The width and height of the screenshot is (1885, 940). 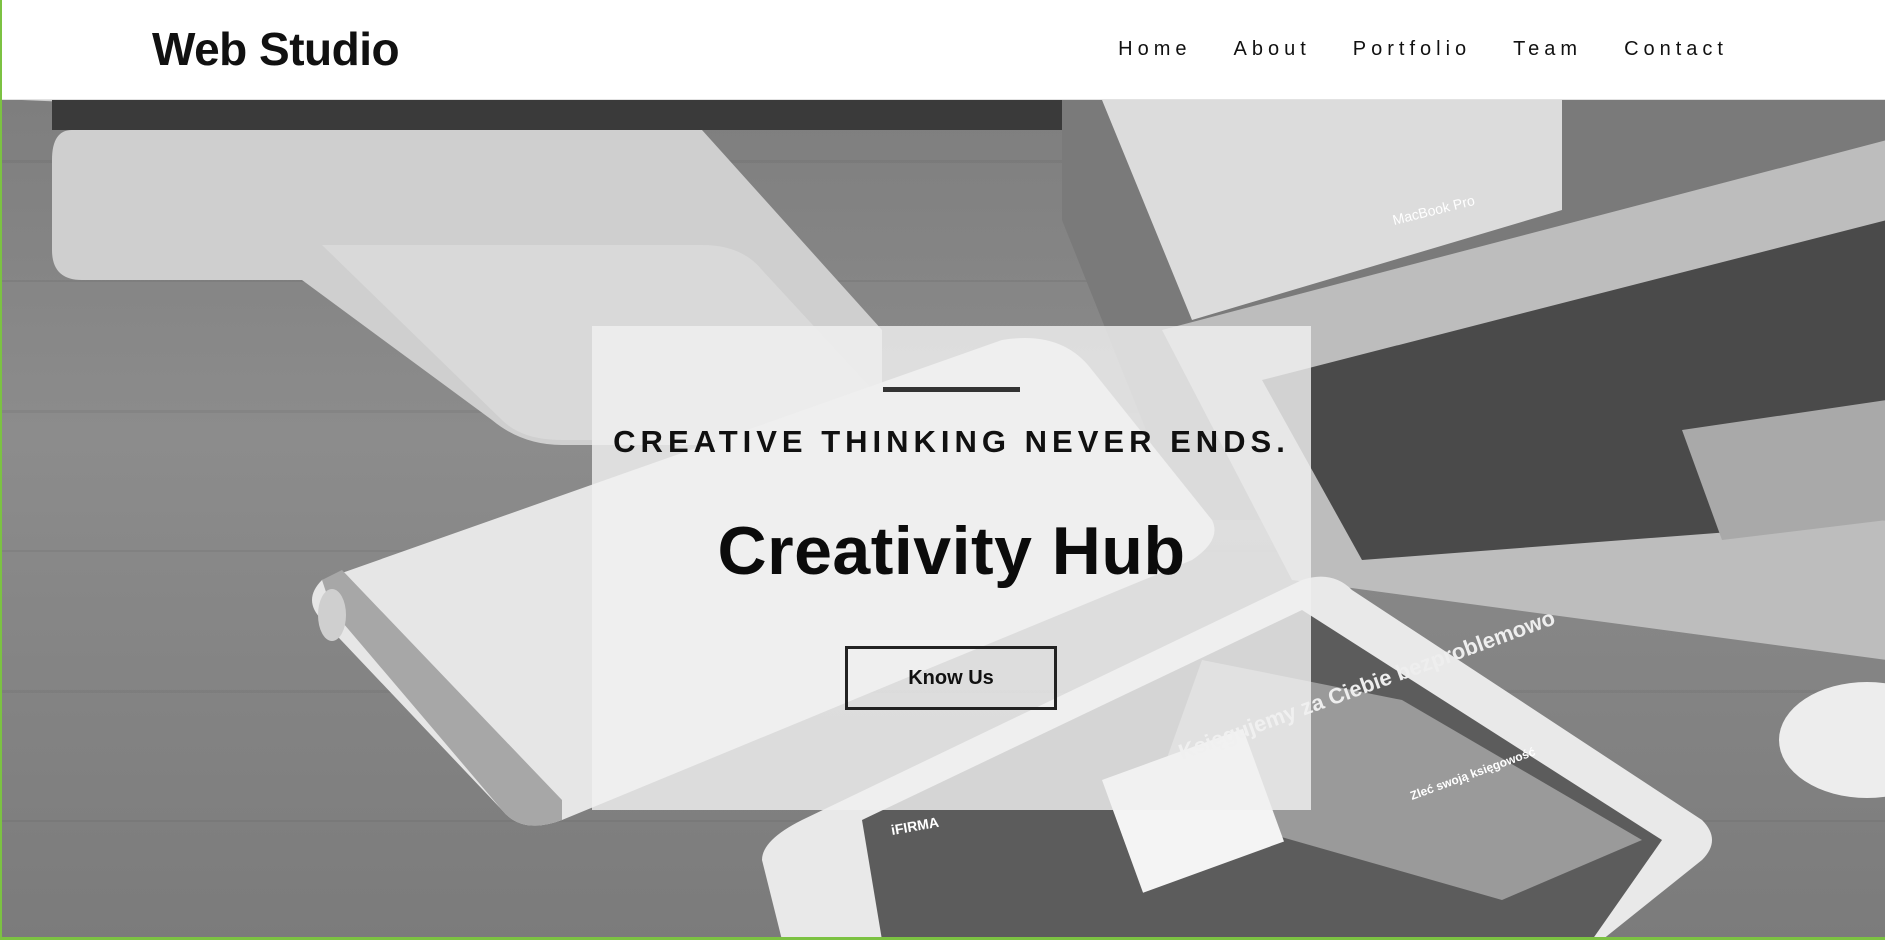 What do you see at coordinates (951, 551) in the screenshot?
I see `hero-title: Creativity Hub` at bounding box center [951, 551].